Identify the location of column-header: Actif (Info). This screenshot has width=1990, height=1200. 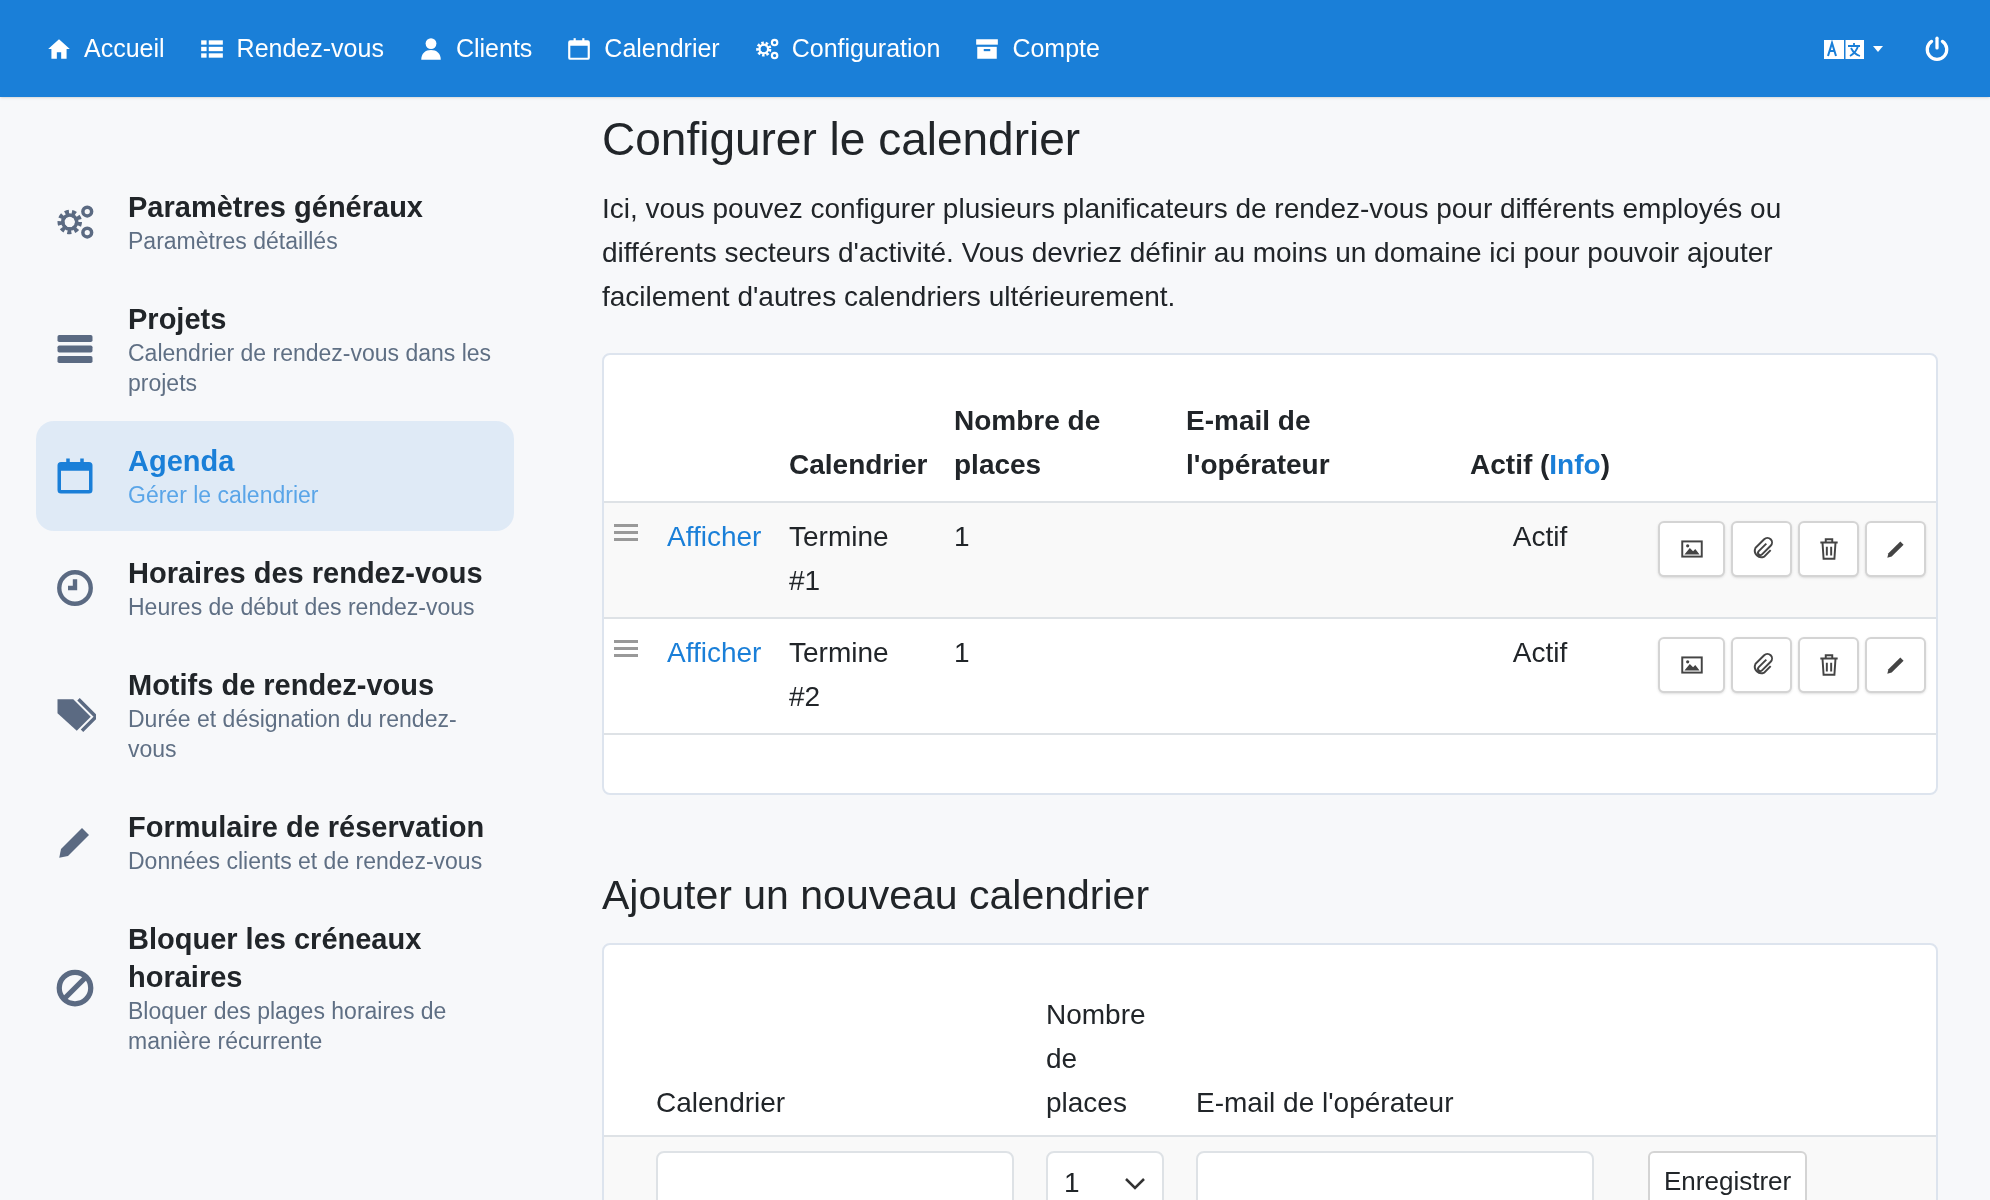
(1540, 464).